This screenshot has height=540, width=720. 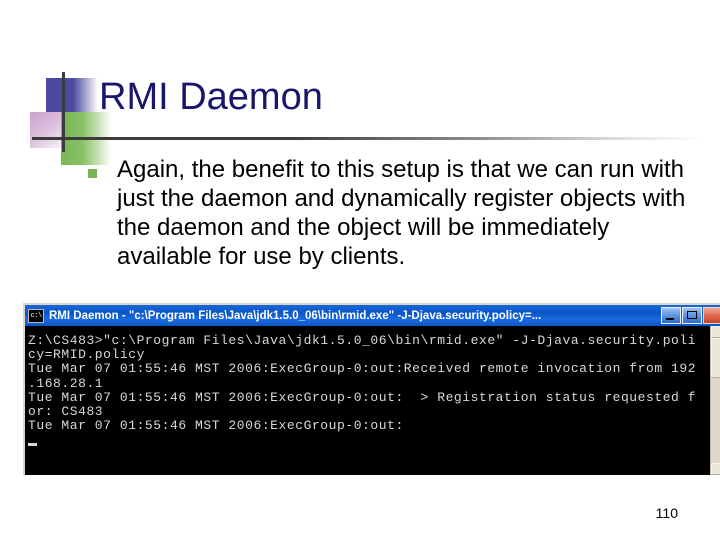 What do you see at coordinates (671, 315) in the screenshot?
I see `minimize-button` at bounding box center [671, 315].